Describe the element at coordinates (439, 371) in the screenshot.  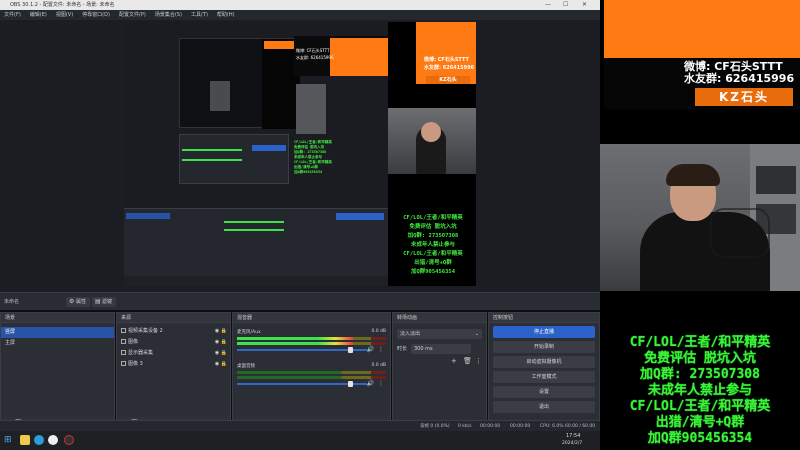
I see `transitions-dock: 转场动画 淡入淡出 ⌄ 时长 300 ms + 🗑 ⋮` at that location.